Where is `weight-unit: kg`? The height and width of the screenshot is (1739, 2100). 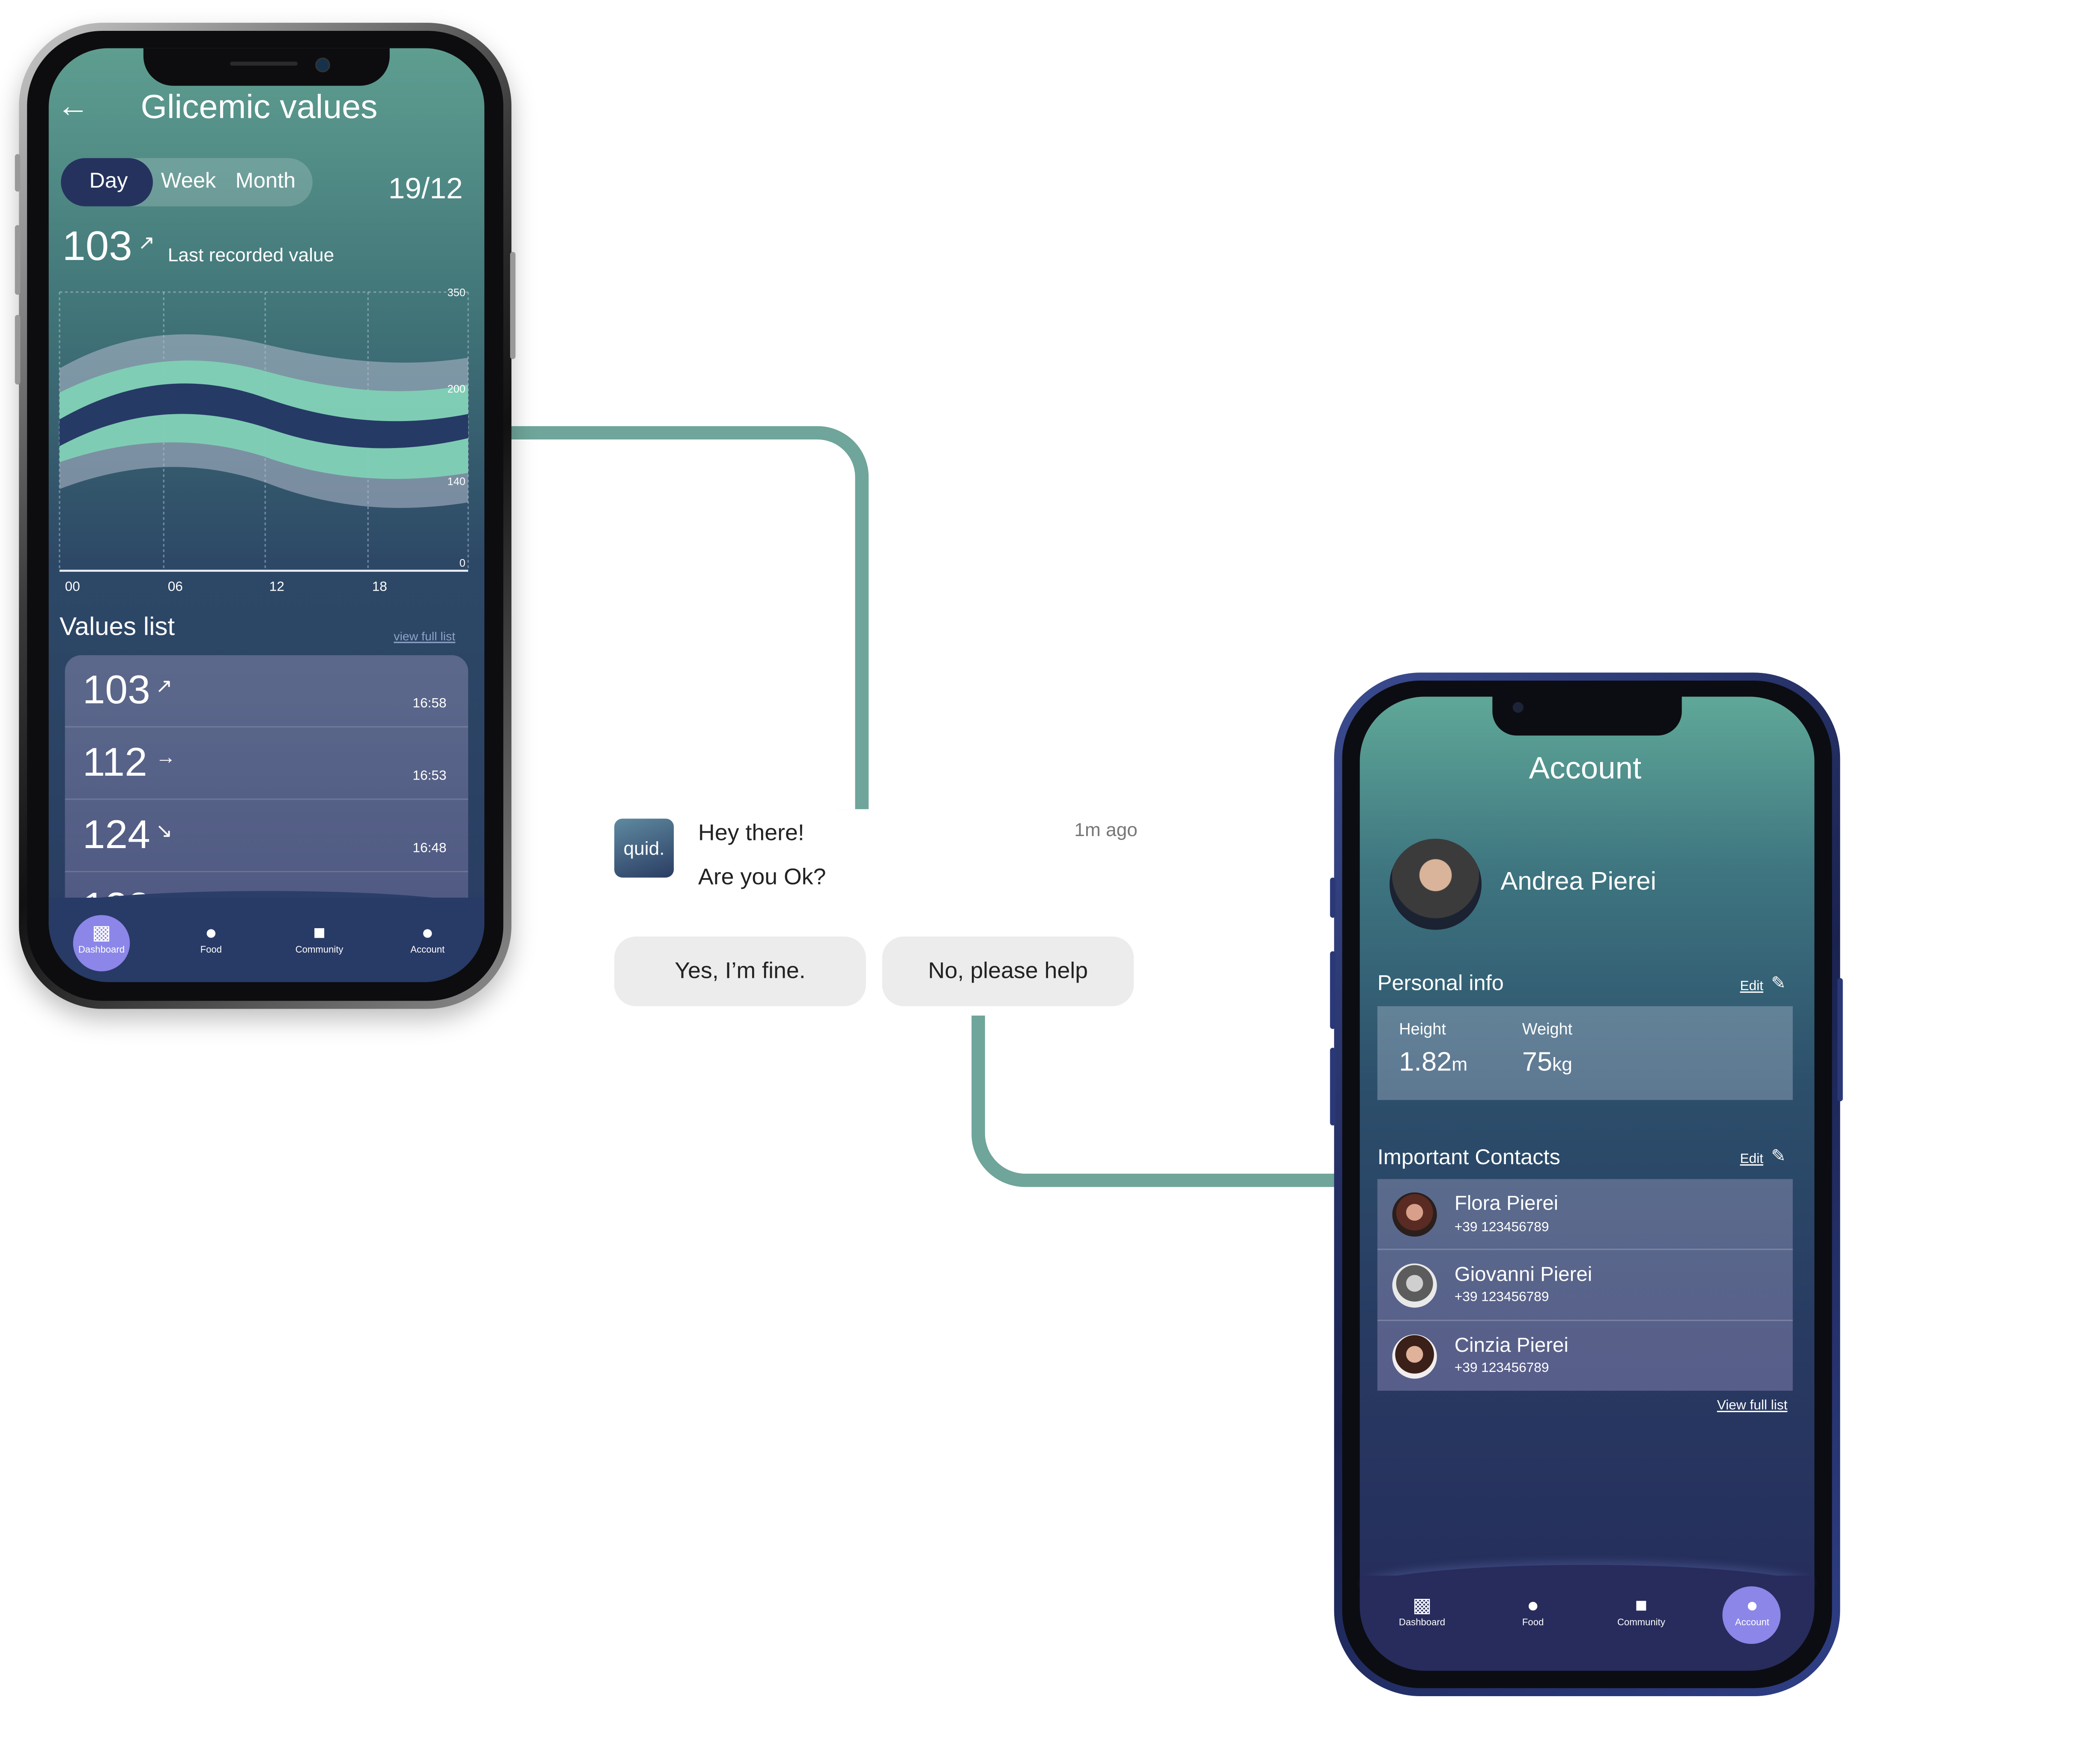 weight-unit: kg is located at coordinates (1562, 1064).